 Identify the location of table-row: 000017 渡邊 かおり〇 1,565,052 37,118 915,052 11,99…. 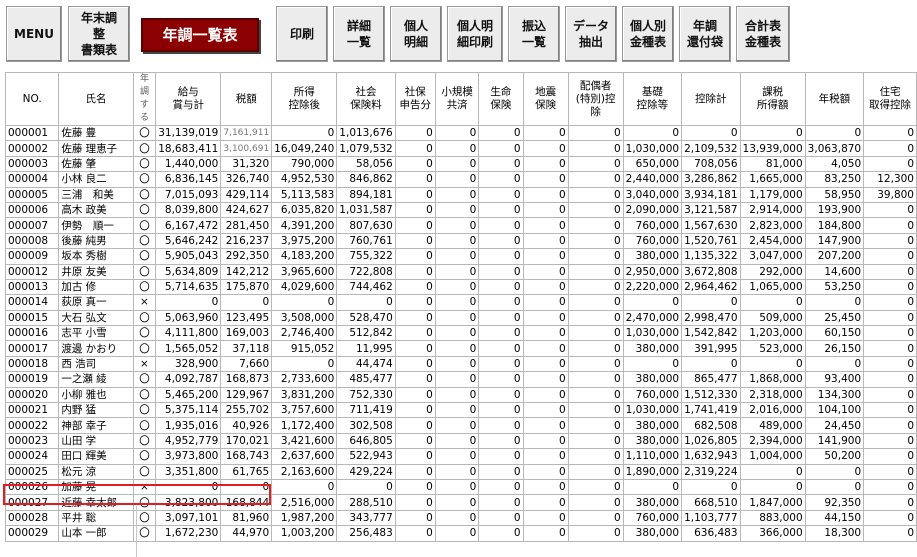
(460, 348).